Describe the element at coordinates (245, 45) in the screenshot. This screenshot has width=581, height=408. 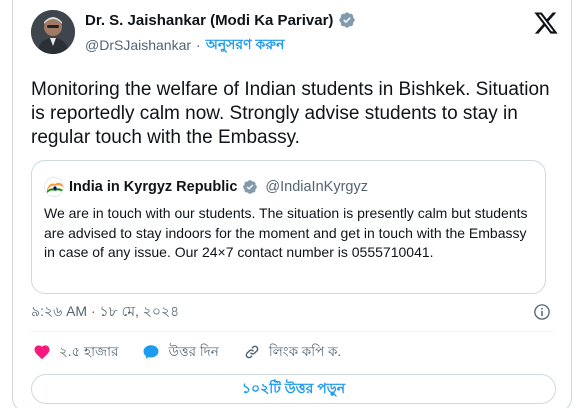
I see `follow-link: অনুসরণ করুন` at that location.